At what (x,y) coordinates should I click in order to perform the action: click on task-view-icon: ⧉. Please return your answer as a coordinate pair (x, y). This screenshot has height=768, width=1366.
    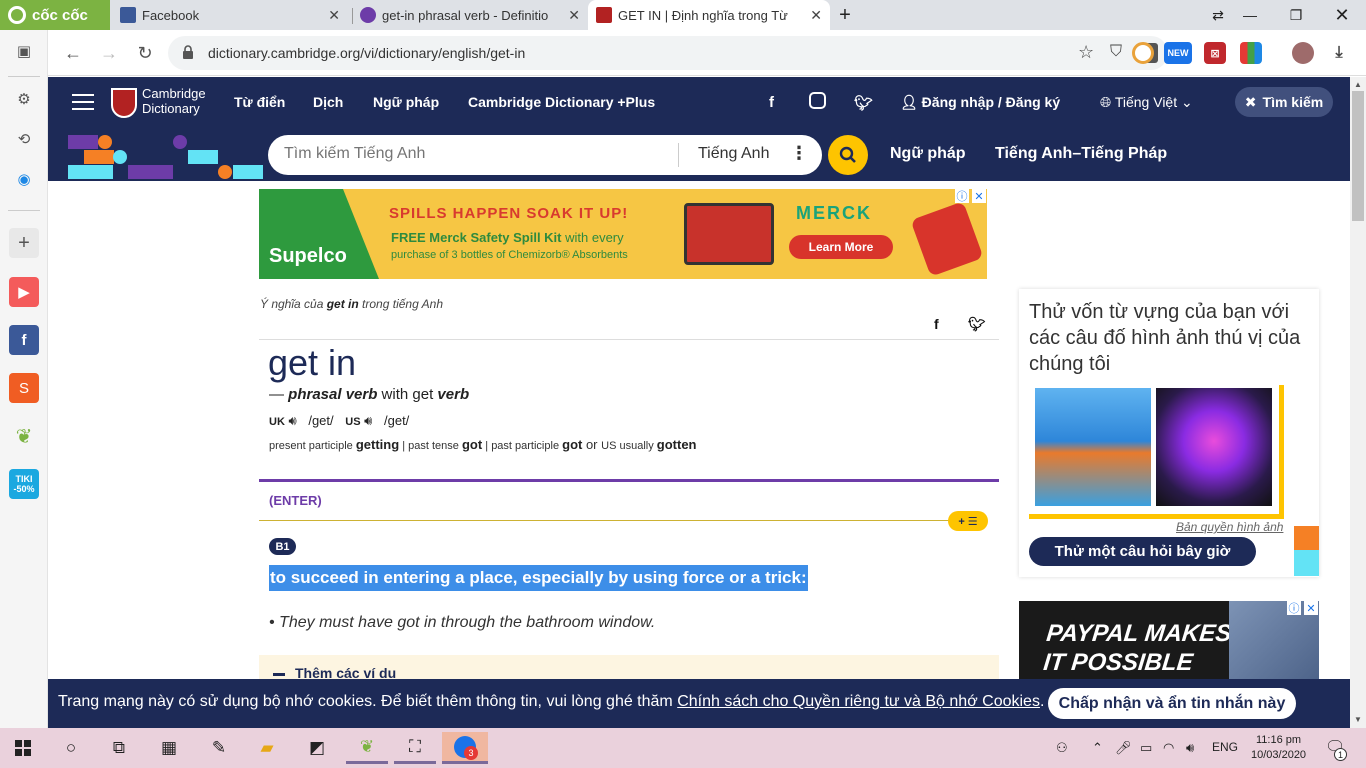
    Looking at the image, I should click on (119, 748).